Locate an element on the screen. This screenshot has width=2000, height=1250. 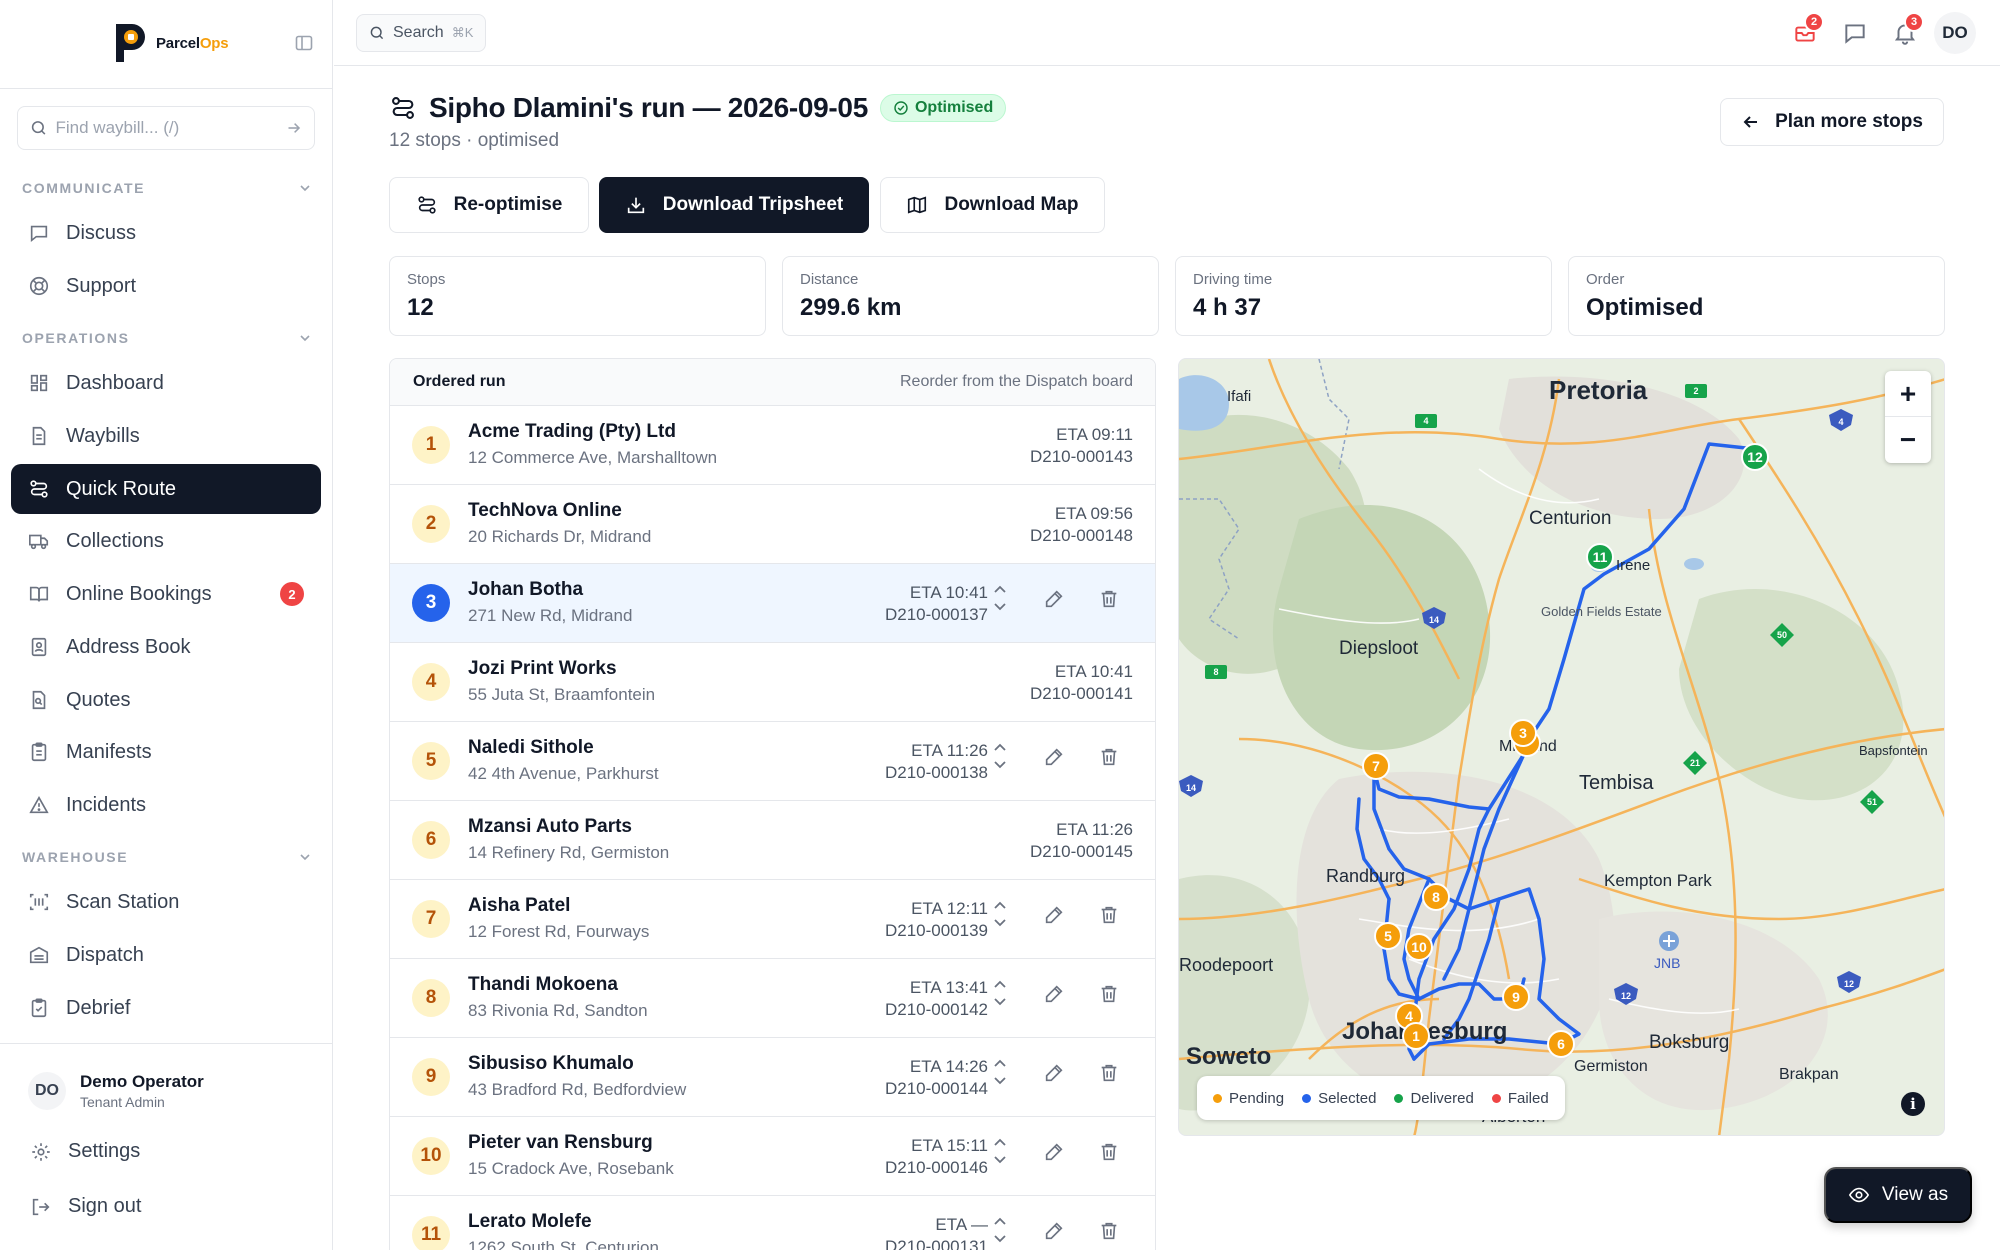
svg-text: 12 is located at coordinates (1626, 996).